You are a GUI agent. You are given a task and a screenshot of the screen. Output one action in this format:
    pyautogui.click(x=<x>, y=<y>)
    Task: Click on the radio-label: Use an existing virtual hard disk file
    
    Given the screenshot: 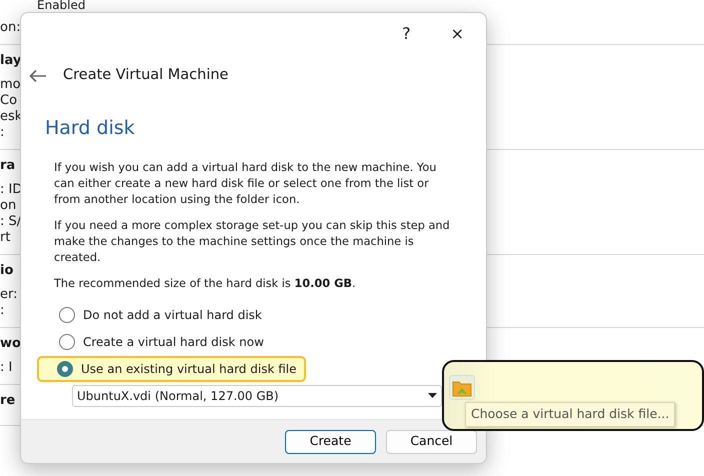 What is the action you would take?
    pyautogui.click(x=188, y=369)
    